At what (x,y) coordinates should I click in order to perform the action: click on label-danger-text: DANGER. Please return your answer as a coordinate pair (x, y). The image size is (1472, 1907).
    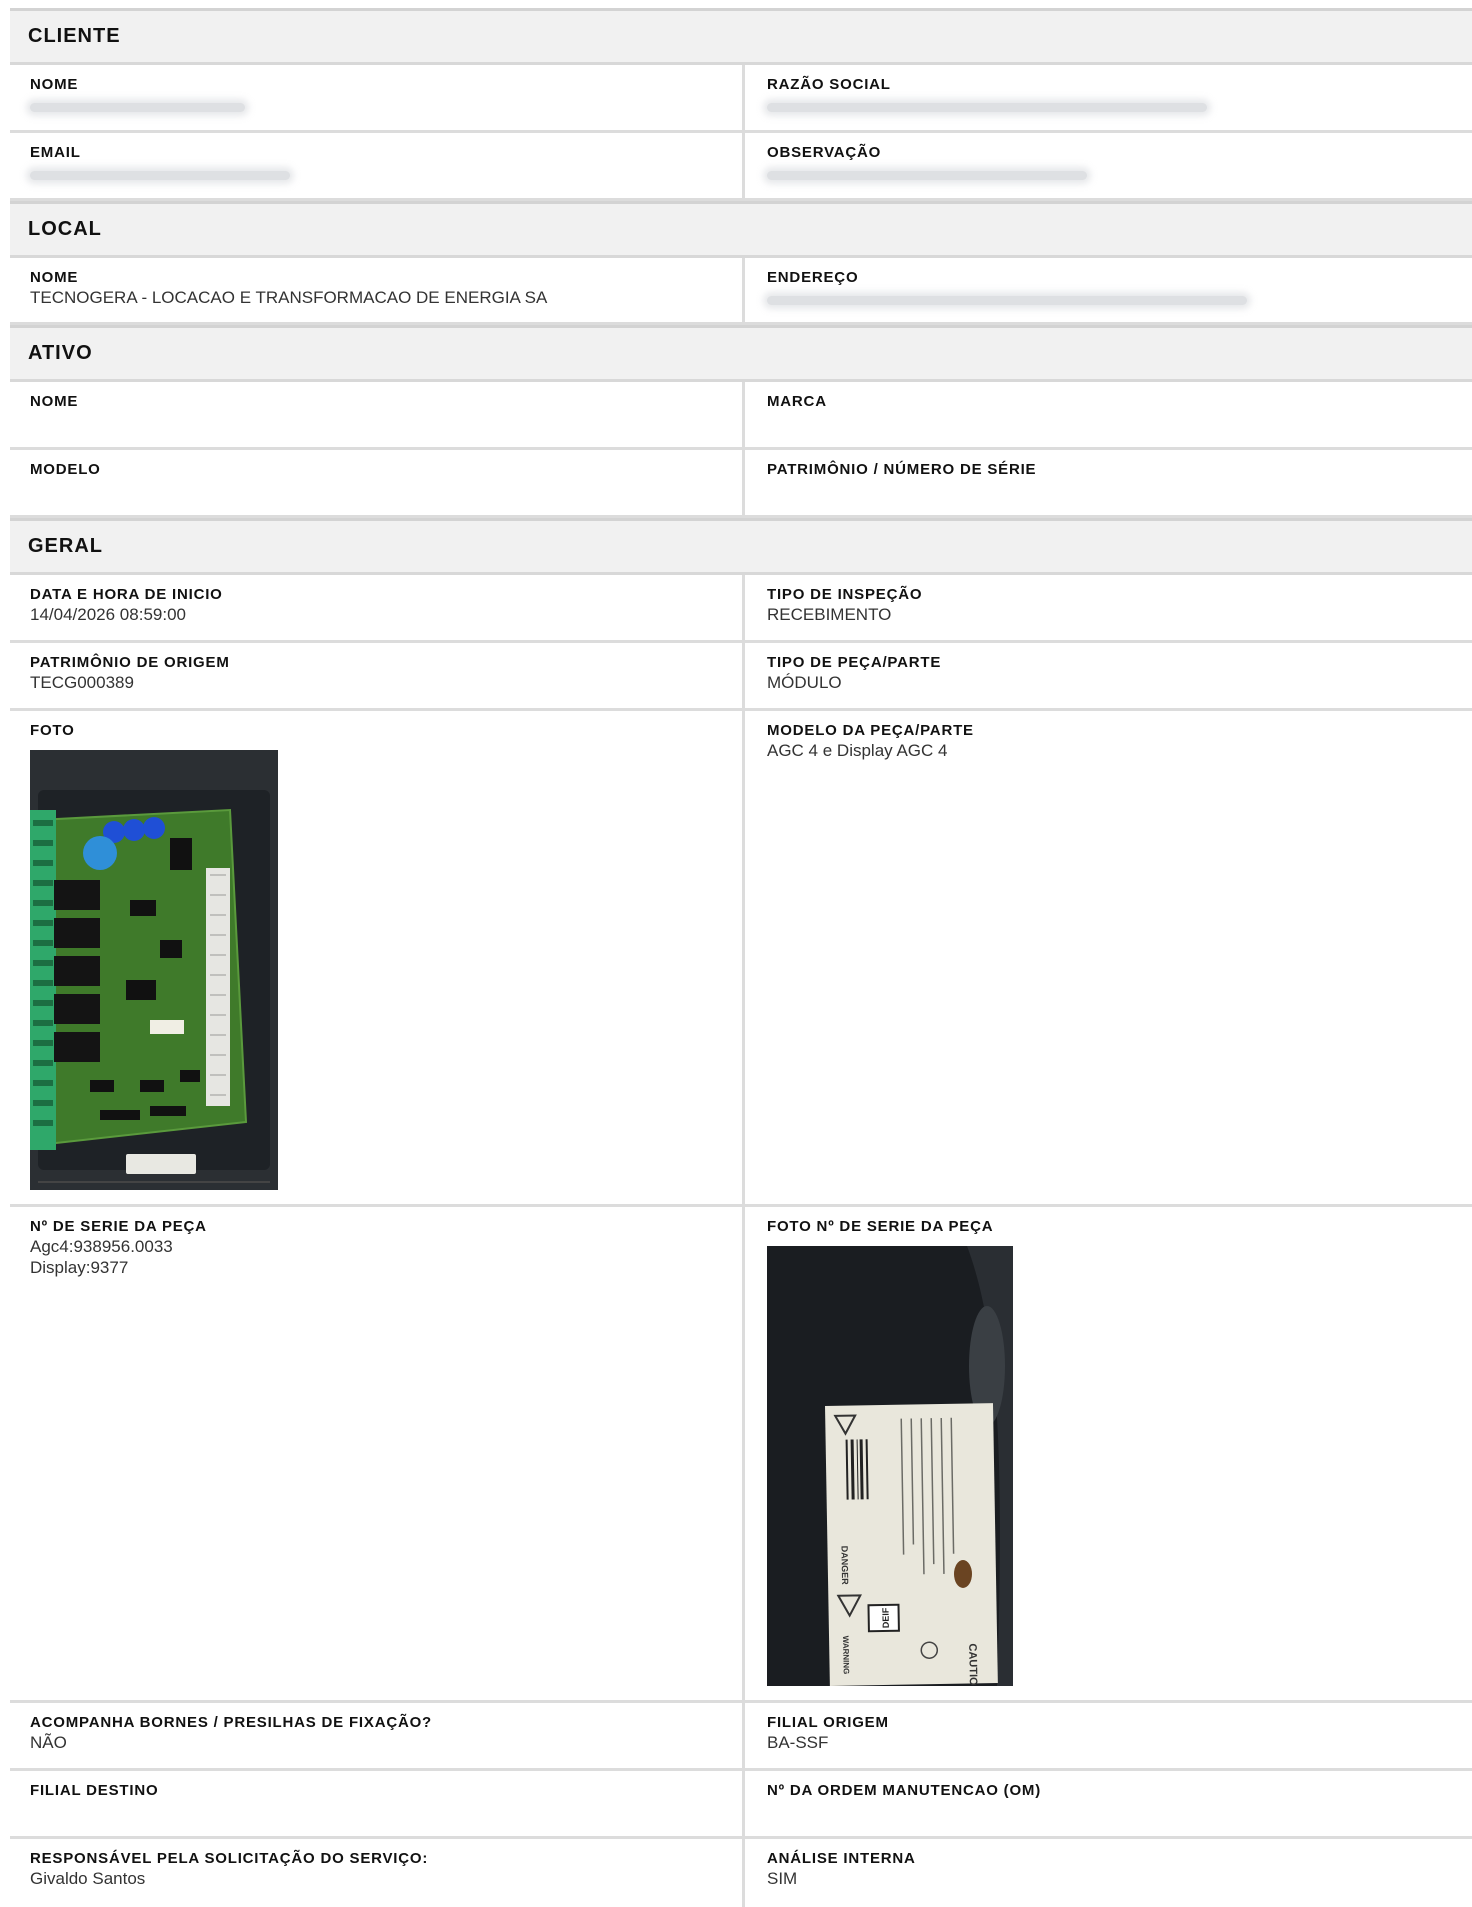
    Looking at the image, I should click on (844, 1566).